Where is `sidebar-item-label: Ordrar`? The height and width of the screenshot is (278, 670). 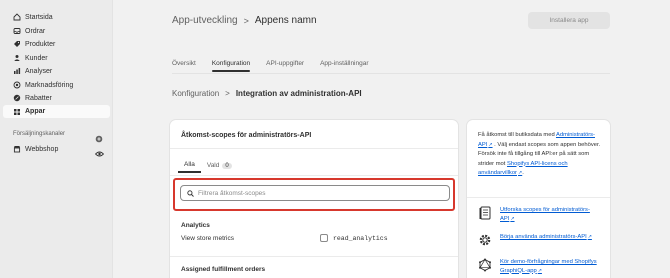 sidebar-item-label: Ordrar is located at coordinates (35, 31).